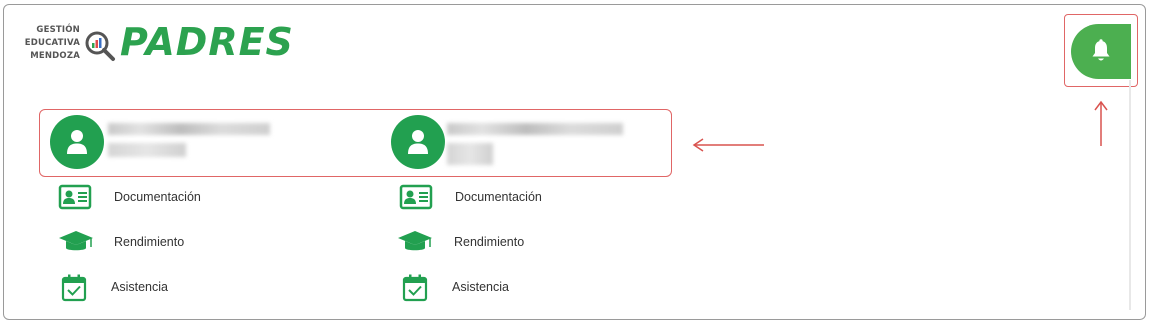  What do you see at coordinates (100, 46) in the screenshot?
I see `magnifier-chart-icon` at bounding box center [100, 46].